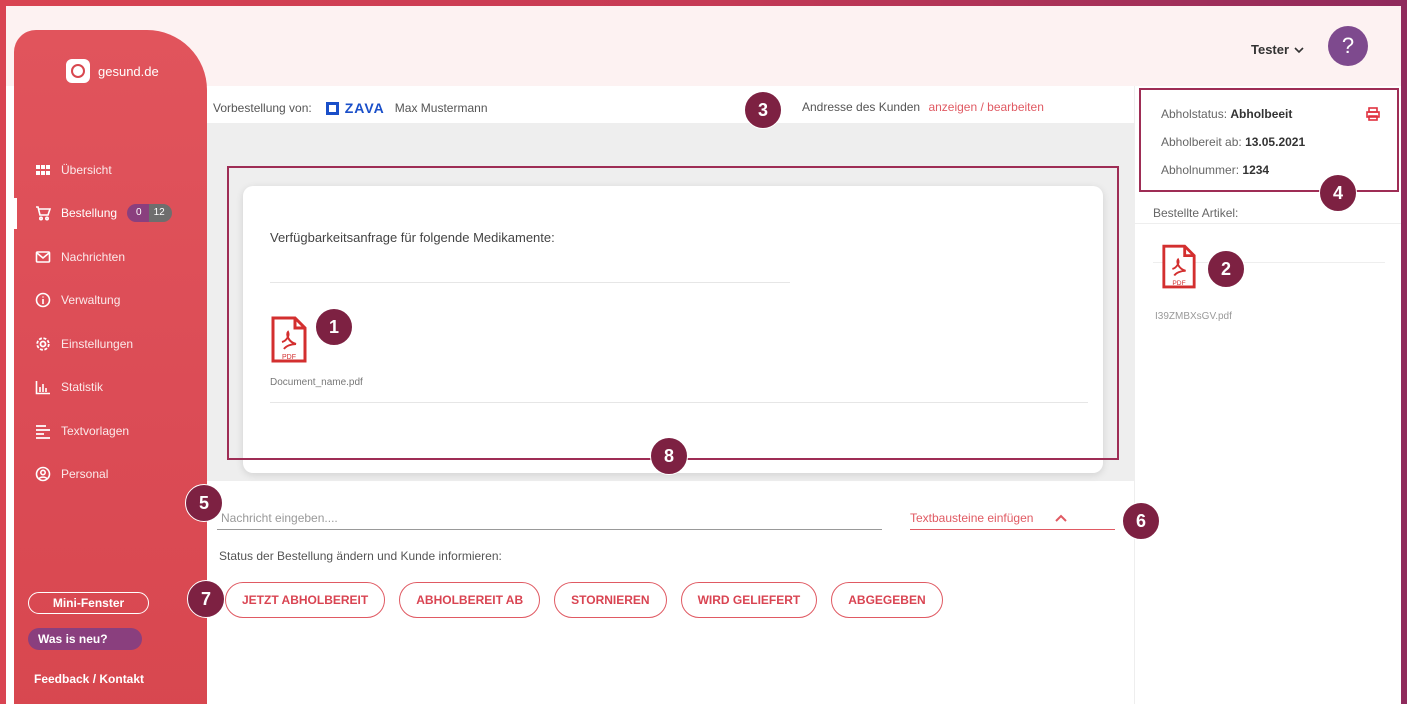 The width and height of the screenshot is (1407, 704). Describe the element at coordinates (110, 388) in the screenshot. I see `sidebar-item-statistik: Statistik` at that location.